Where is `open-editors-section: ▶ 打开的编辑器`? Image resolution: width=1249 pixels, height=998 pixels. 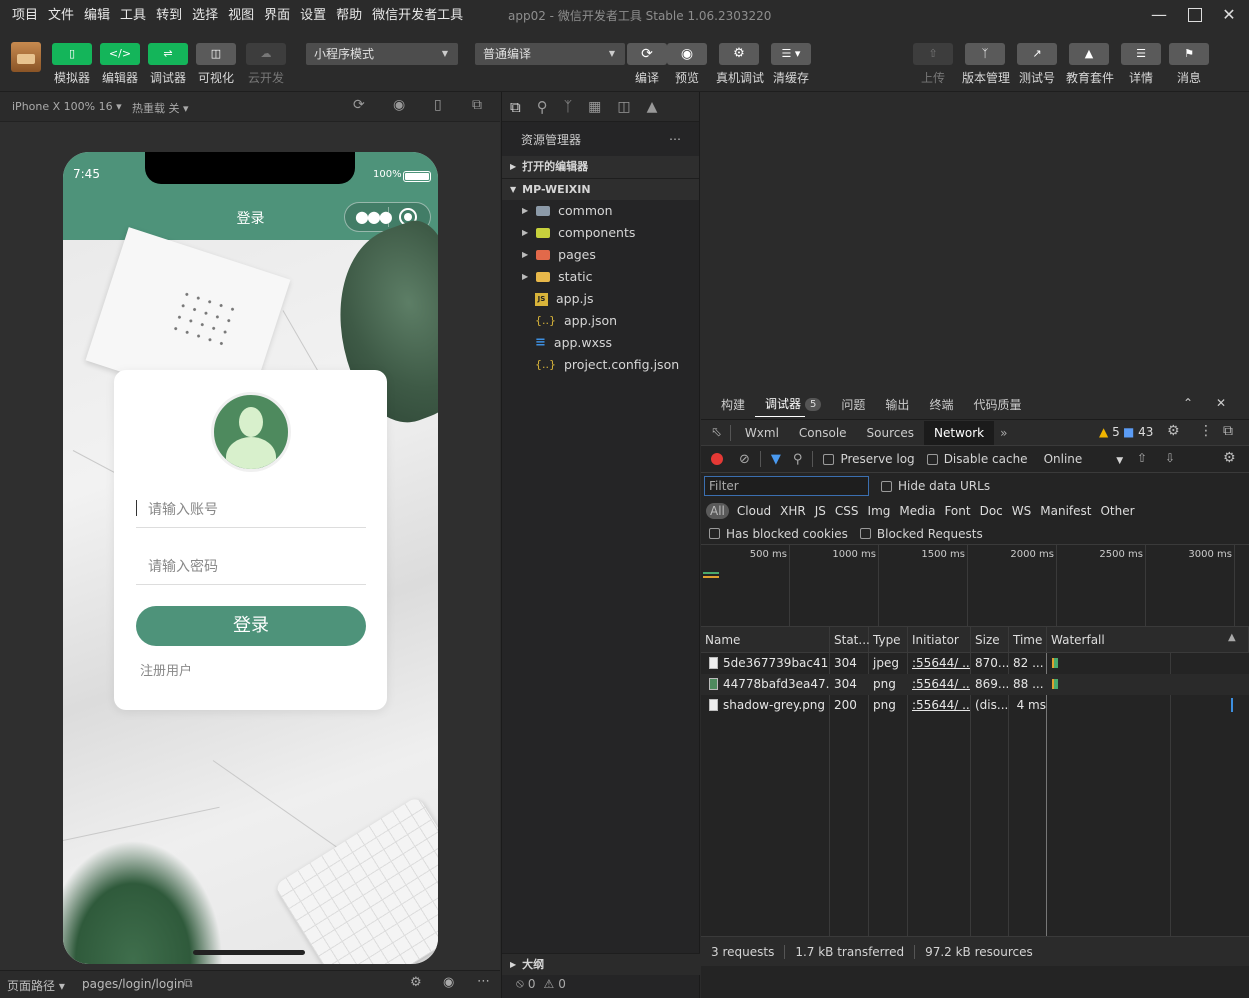
open-editors-section: ▶ 打开的编辑器 is located at coordinates (600, 167).